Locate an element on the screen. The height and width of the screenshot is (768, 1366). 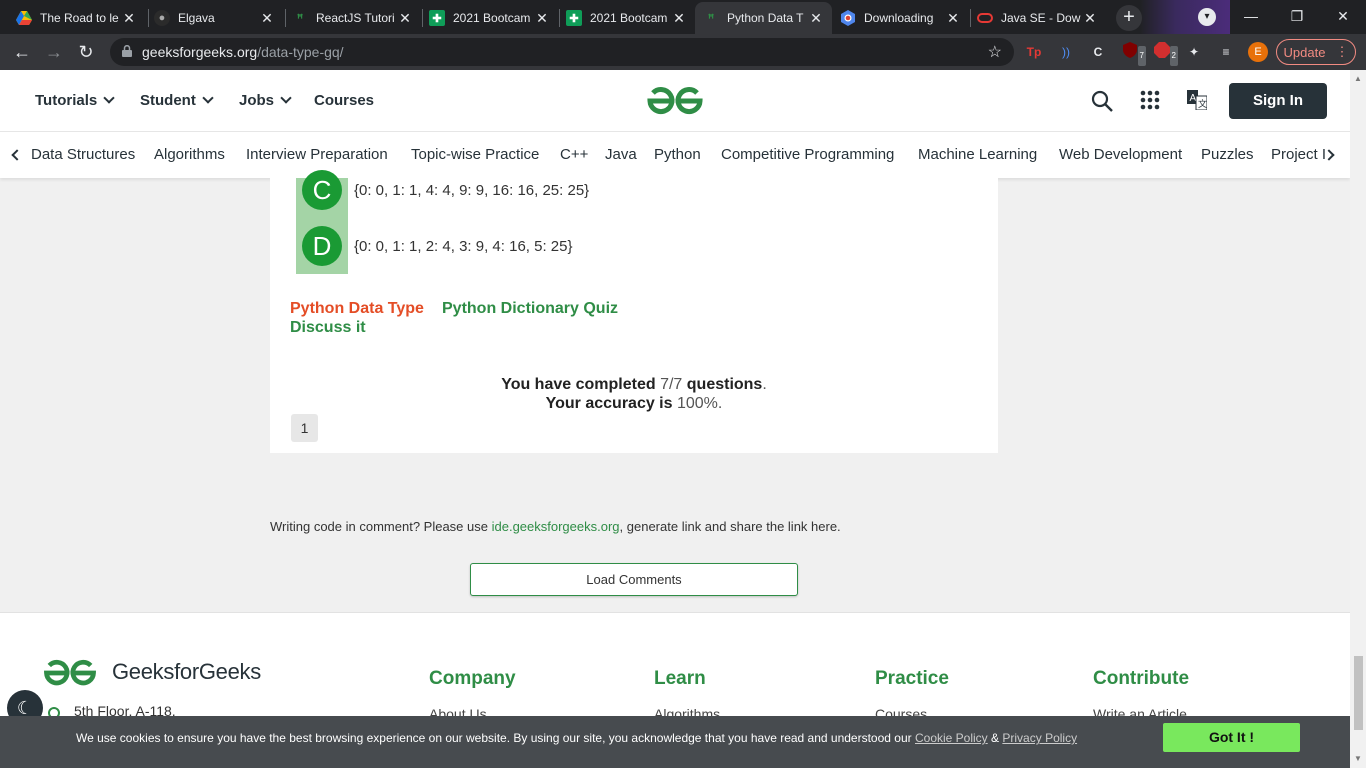
close-window-button: ✕ is located at coordinates (1343, 17).